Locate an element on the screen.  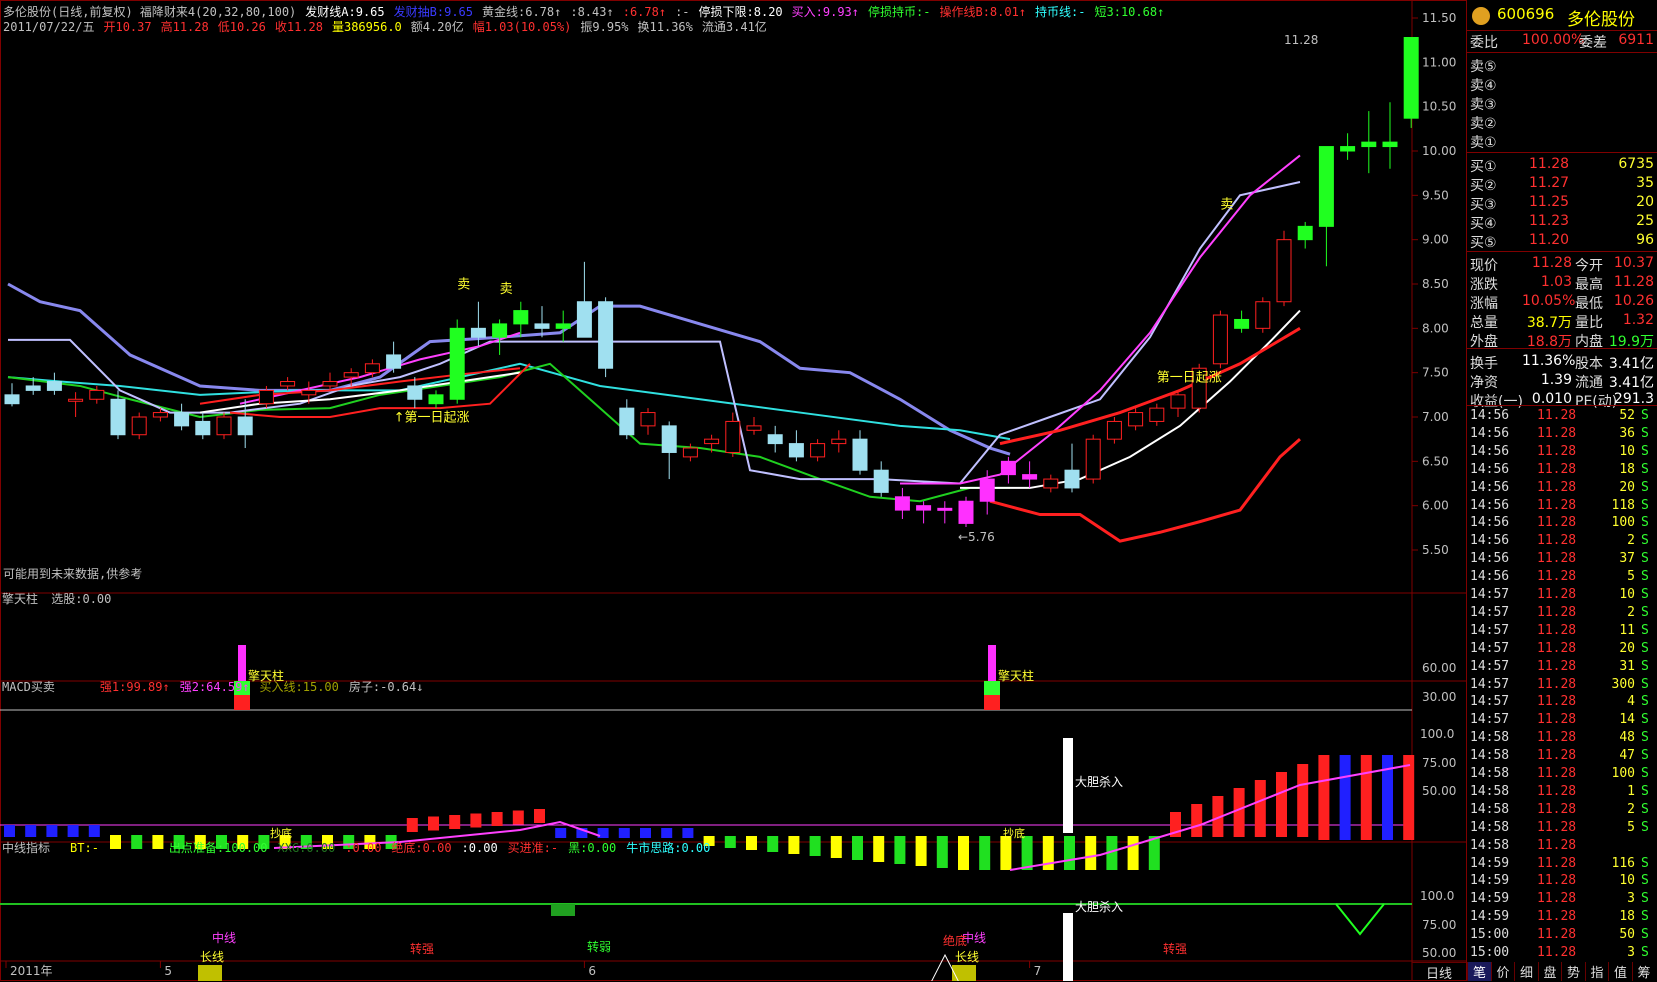
header-stat-9: 换11.36% is located at coordinates (665, 27).